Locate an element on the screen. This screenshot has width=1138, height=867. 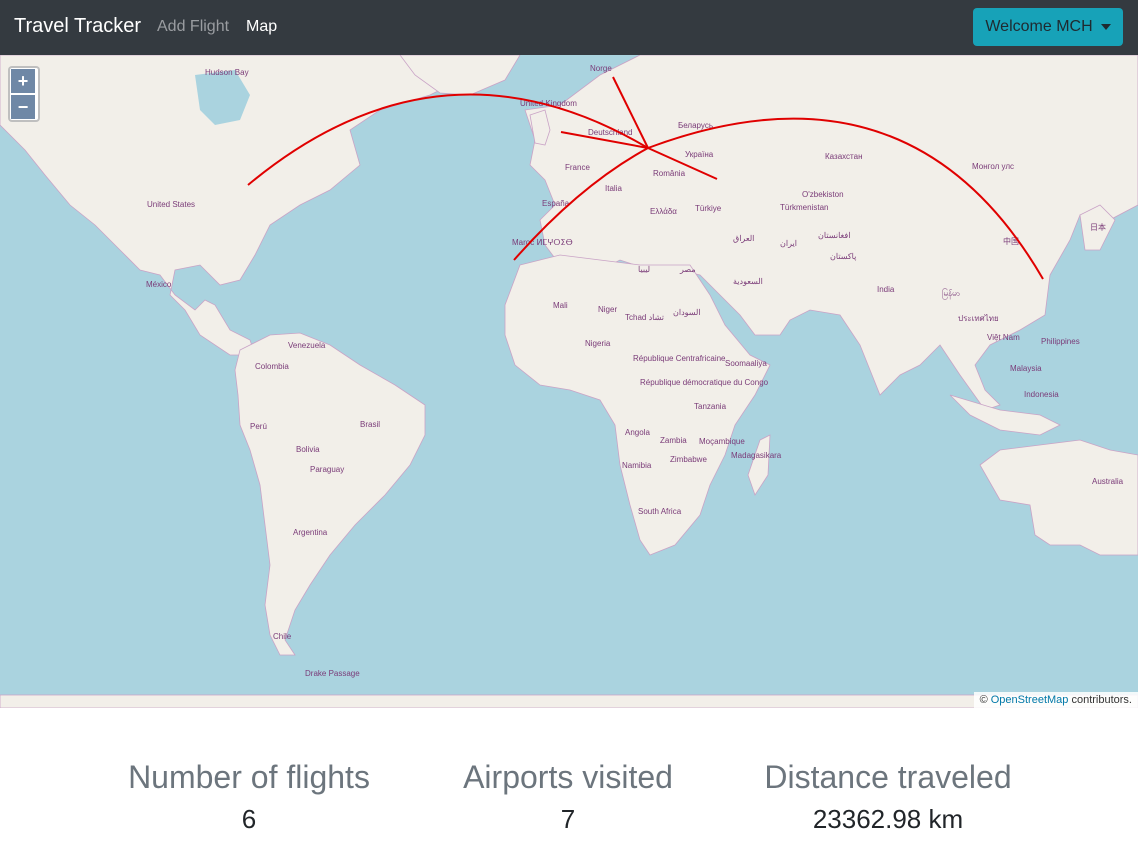
label-saudi: السعودية is located at coordinates (748, 281).